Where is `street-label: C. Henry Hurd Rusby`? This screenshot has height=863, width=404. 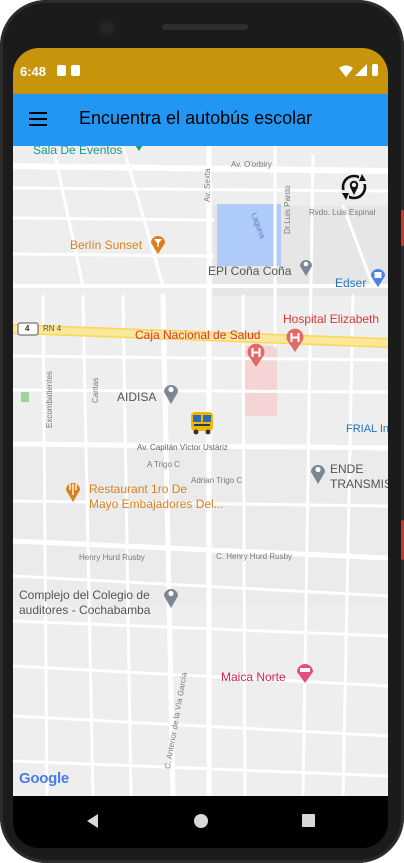 street-label: C. Henry Hurd Rusby is located at coordinates (254, 556).